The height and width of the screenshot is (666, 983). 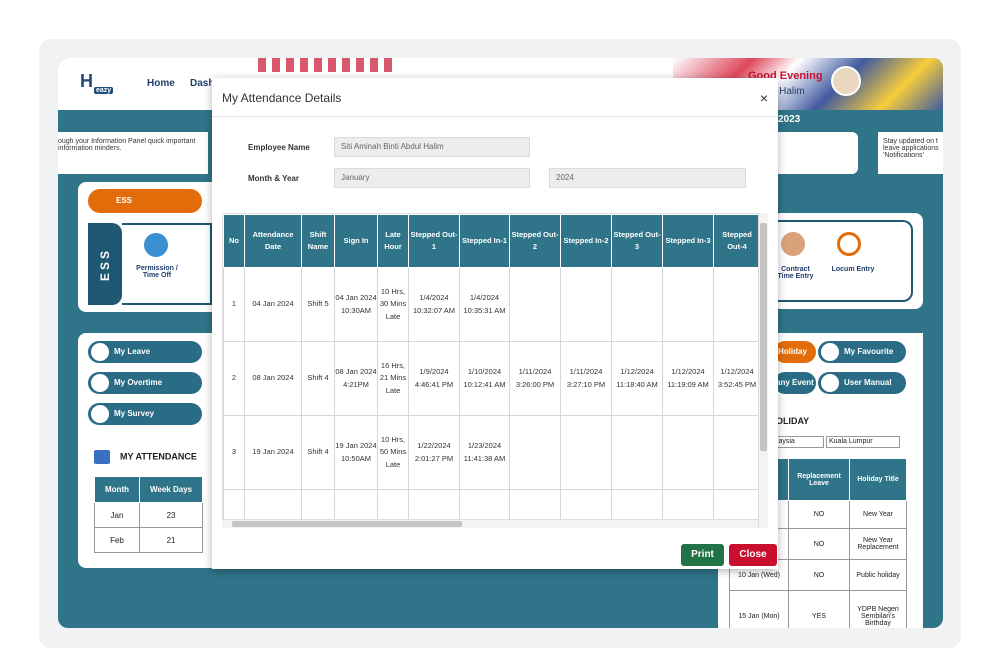 What do you see at coordinates (764, 98) in the screenshot?
I see `close-icon: ×` at bounding box center [764, 98].